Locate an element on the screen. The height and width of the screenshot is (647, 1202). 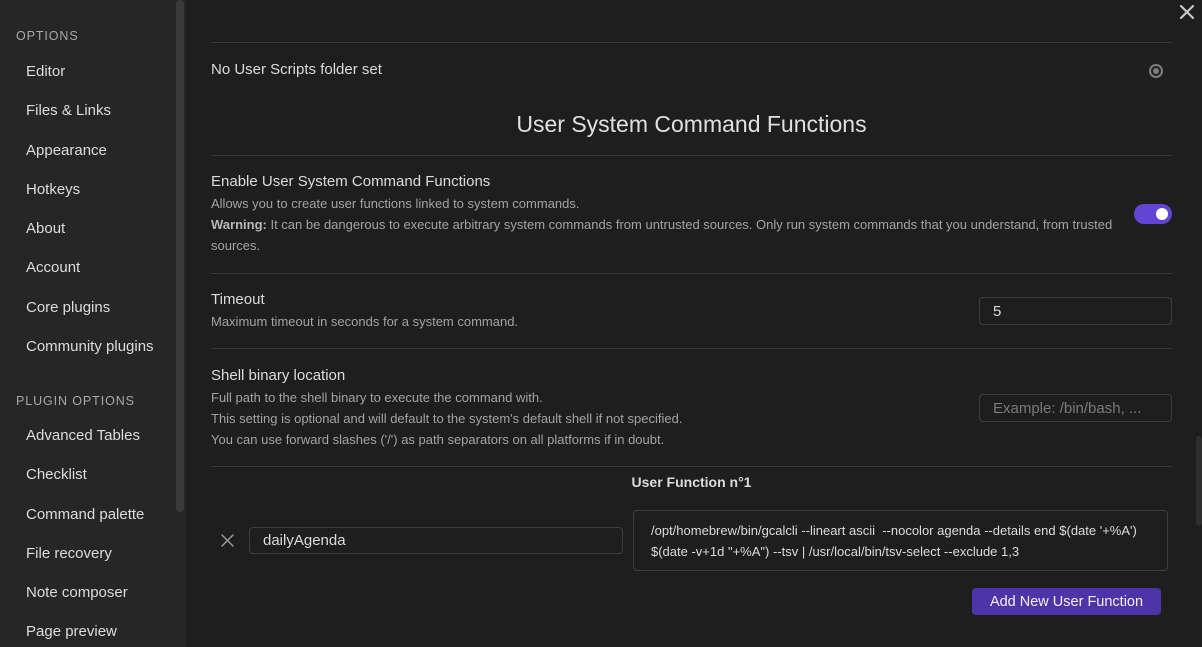
sidebar-item-checklist: Checklist is located at coordinates (56, 474).